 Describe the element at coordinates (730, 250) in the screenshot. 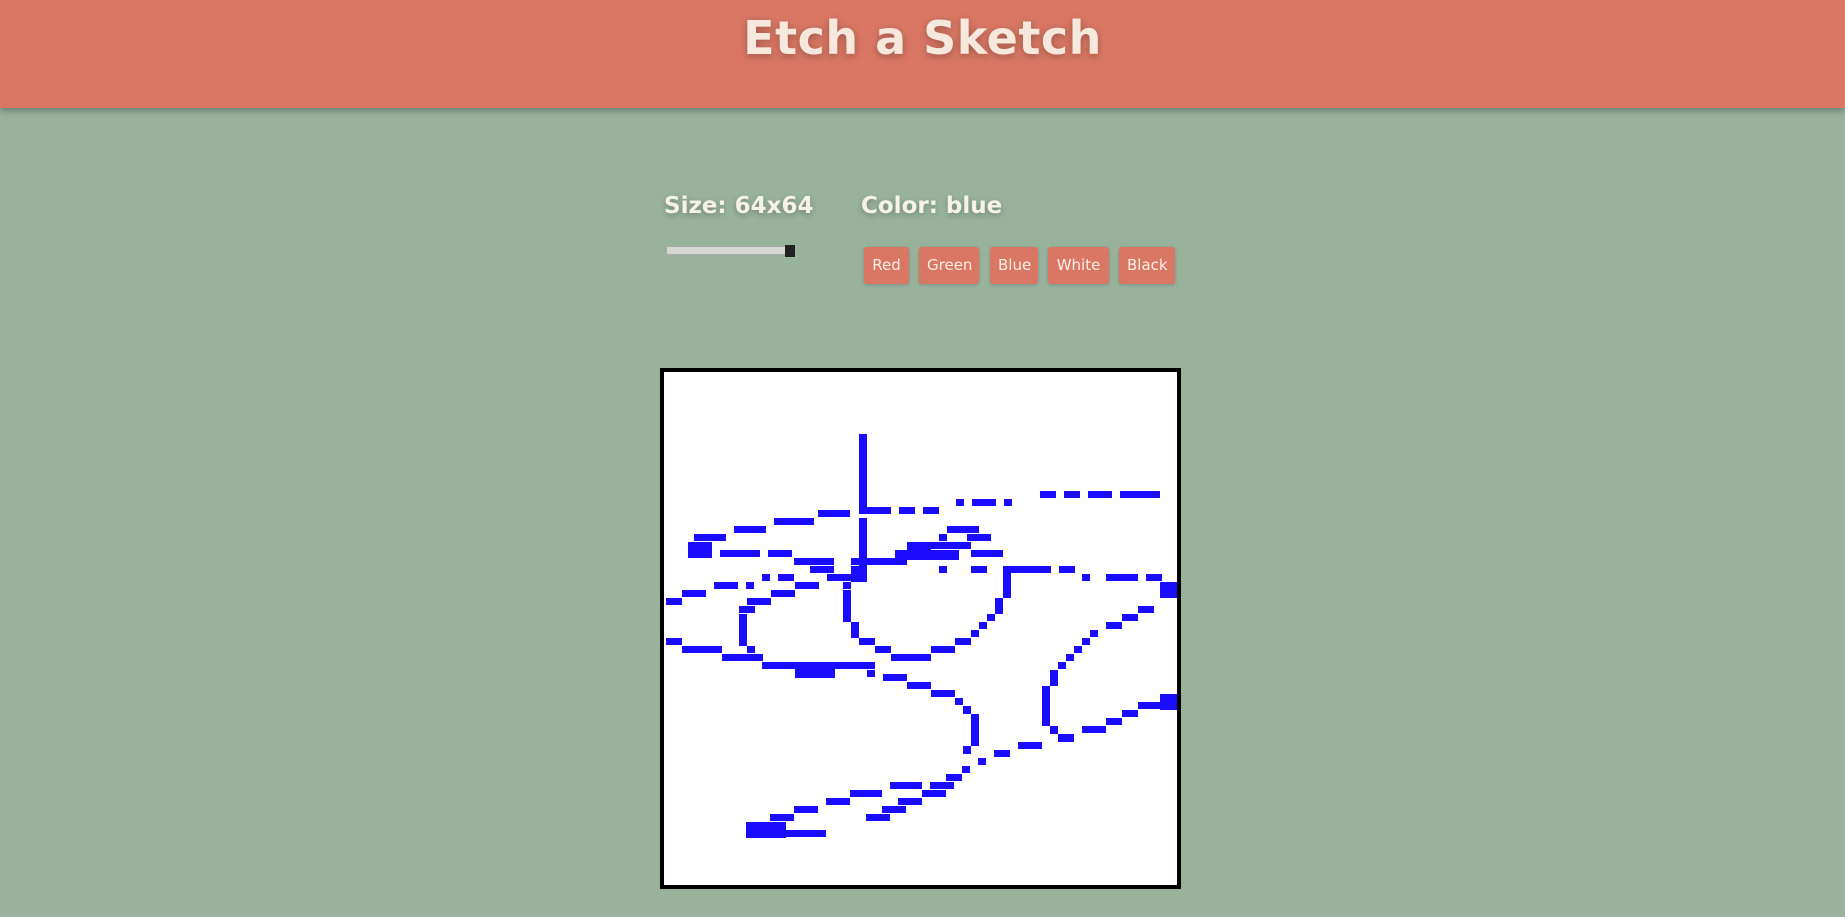

I see `grid-size-slider-track` at that location.